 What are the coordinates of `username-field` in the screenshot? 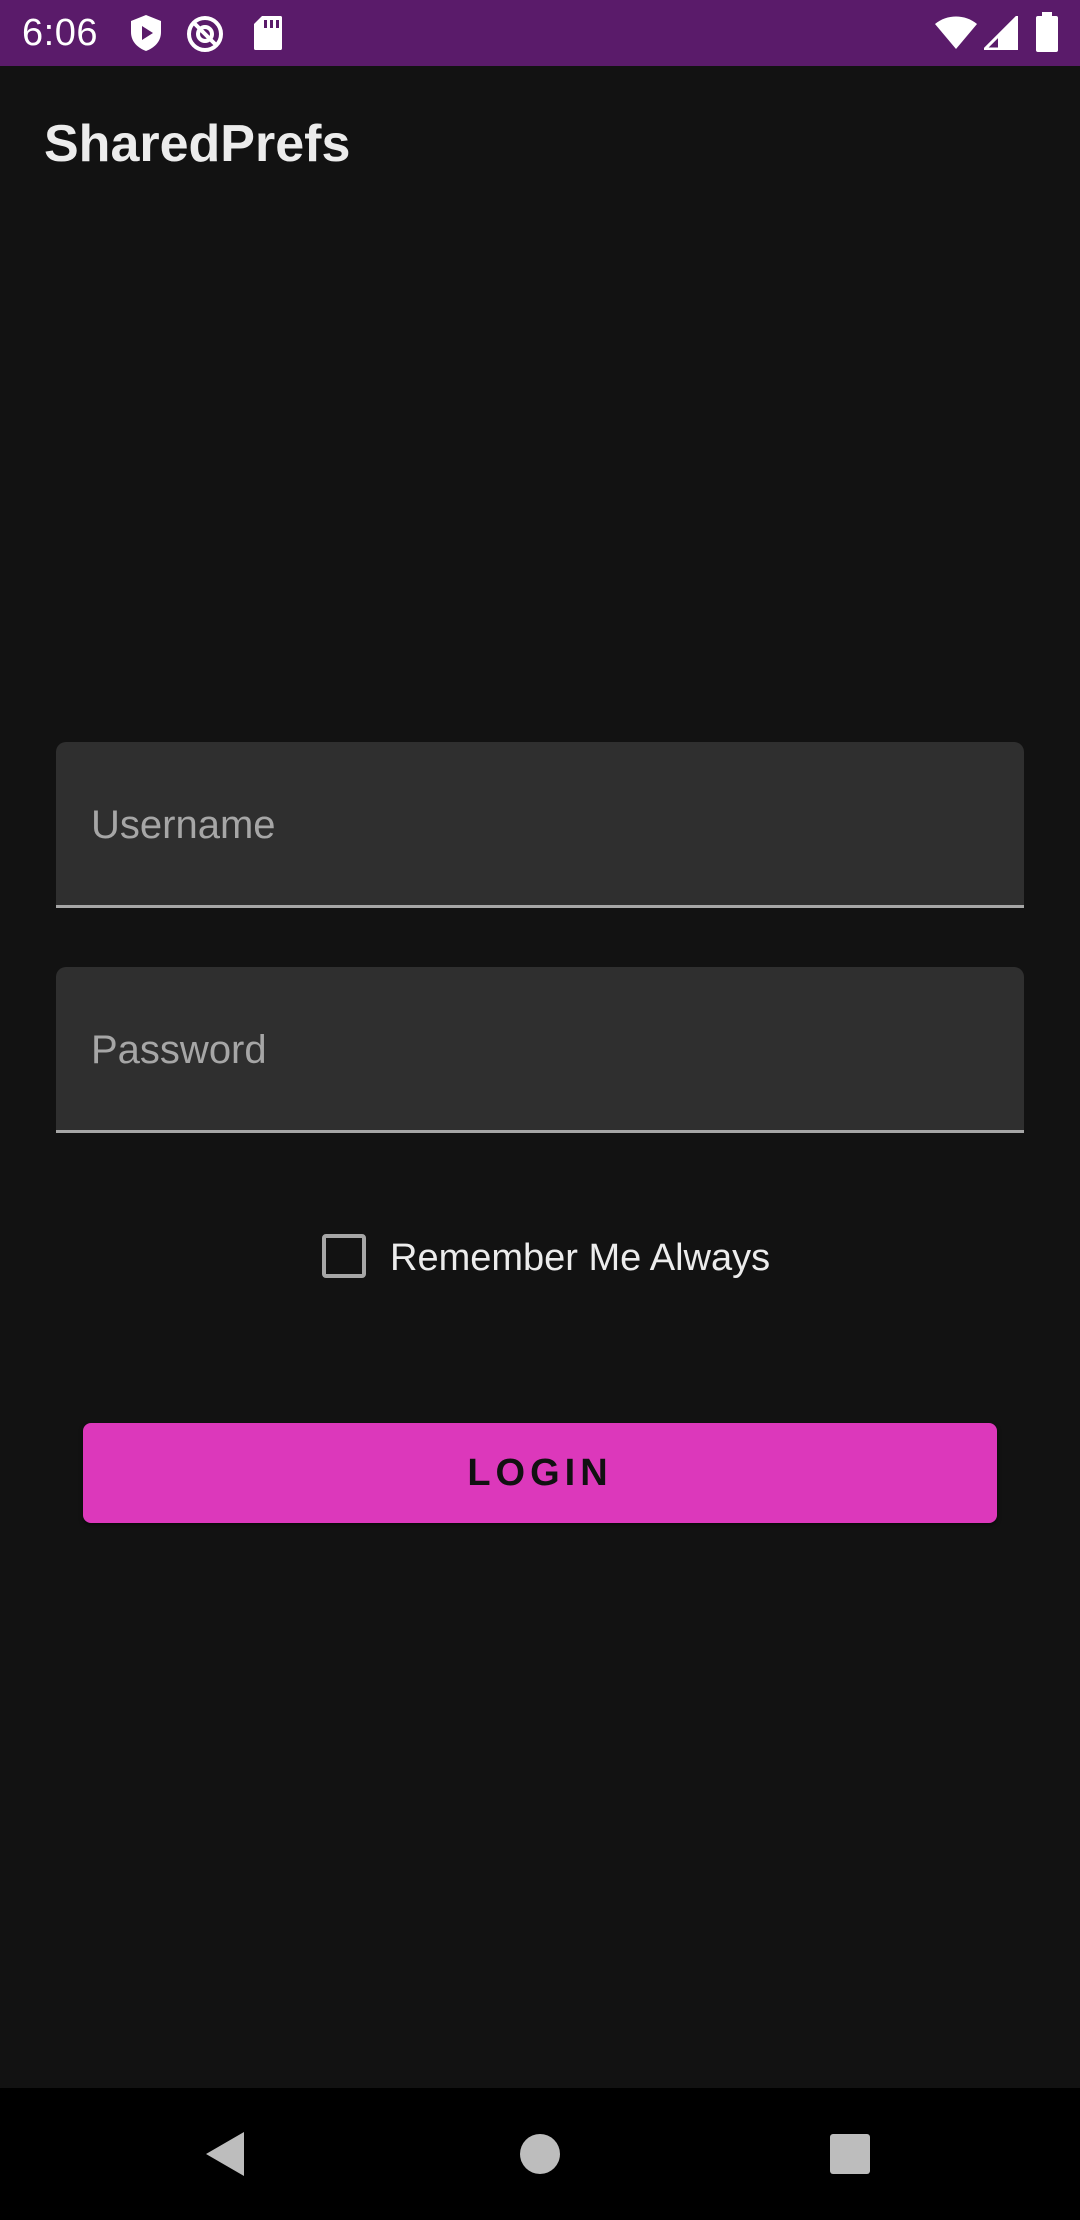 It's located at (540, 825).